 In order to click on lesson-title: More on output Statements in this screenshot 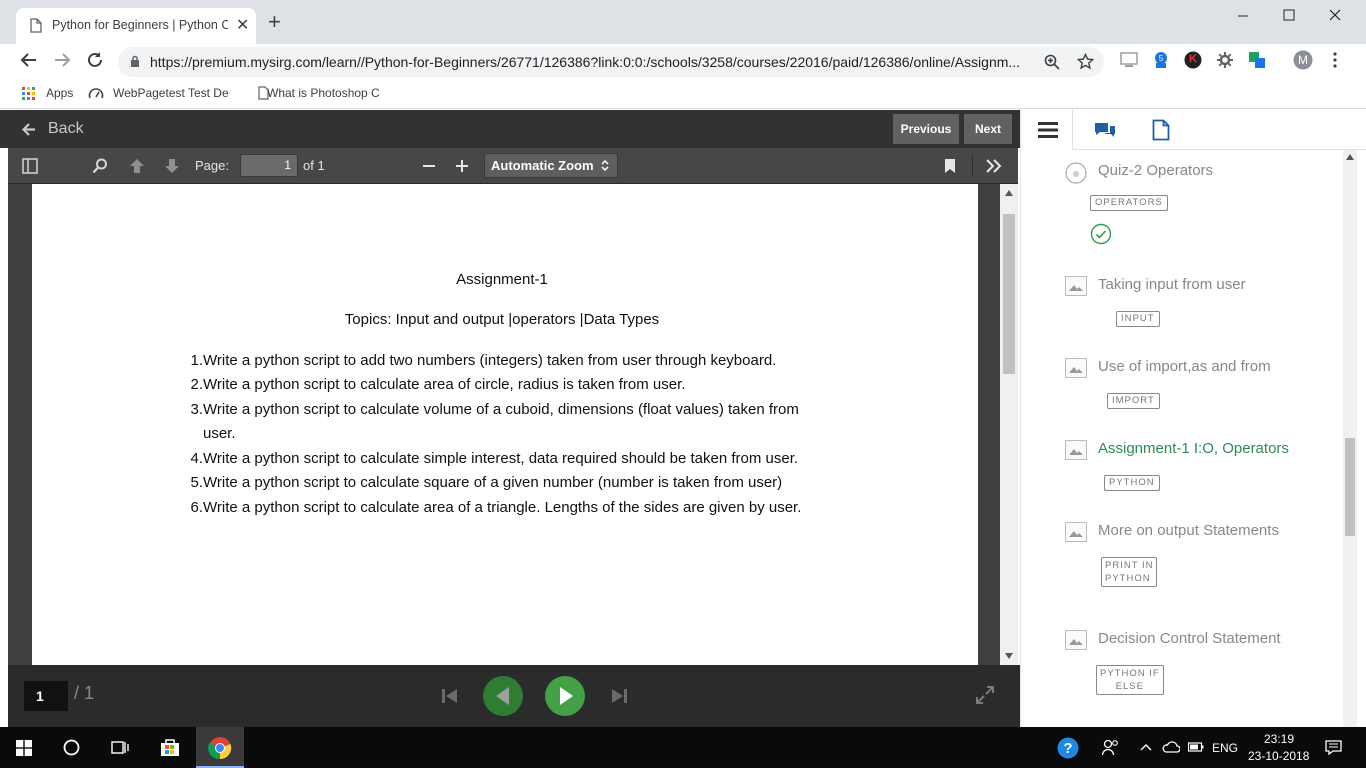, I will do `click(1188, 530)`.